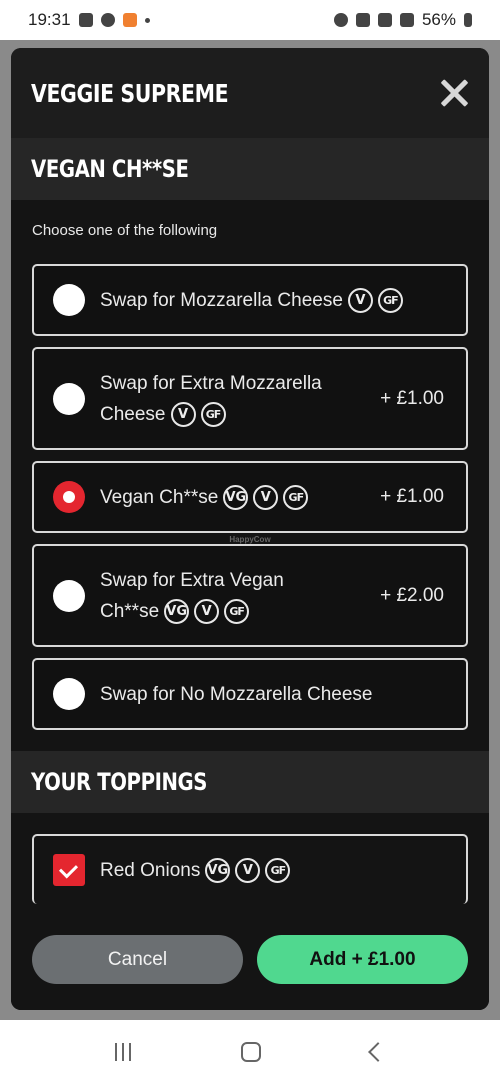  Describe the element at coordinates (250, 782) in the screenshot. I see `section-header-toppings: YOUR TOPPINGS` at that location.